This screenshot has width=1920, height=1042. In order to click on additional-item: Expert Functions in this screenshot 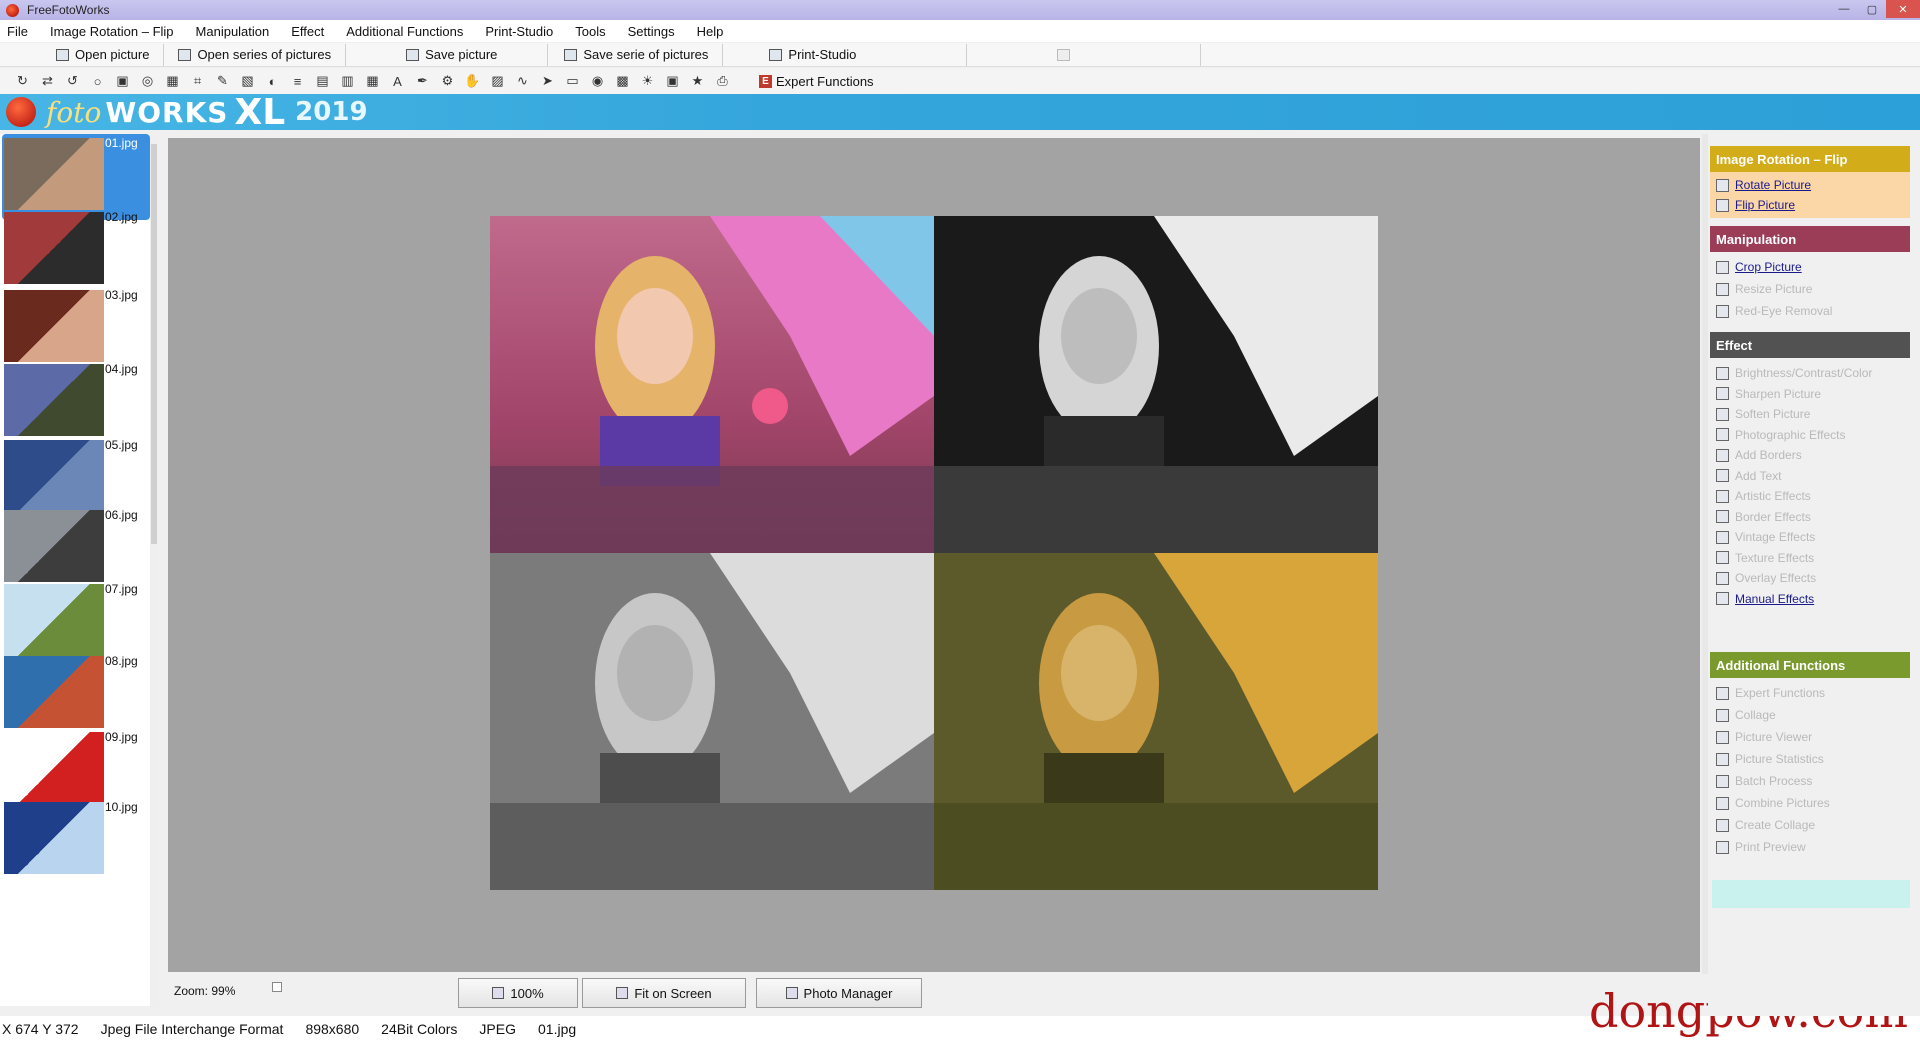, I will do `click(1770, 693)`.